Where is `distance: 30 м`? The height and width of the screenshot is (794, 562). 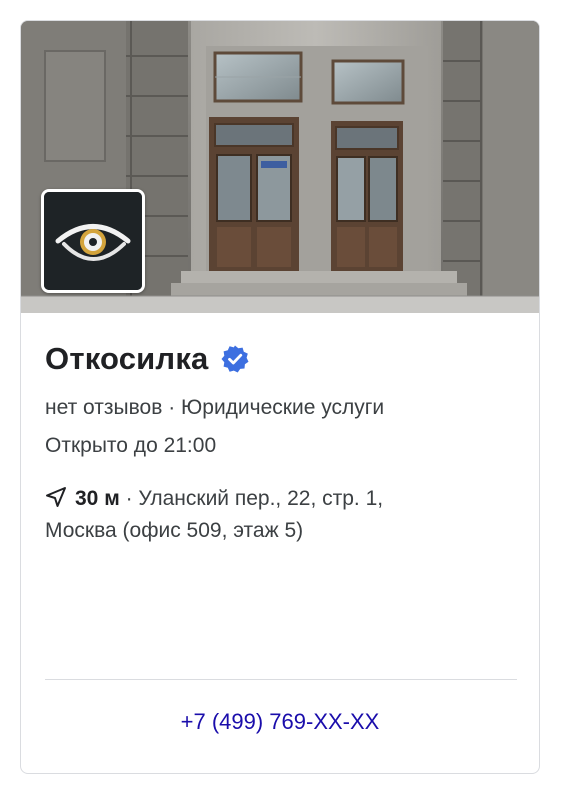 distance: 30 м is located at coordinates (97, 498).